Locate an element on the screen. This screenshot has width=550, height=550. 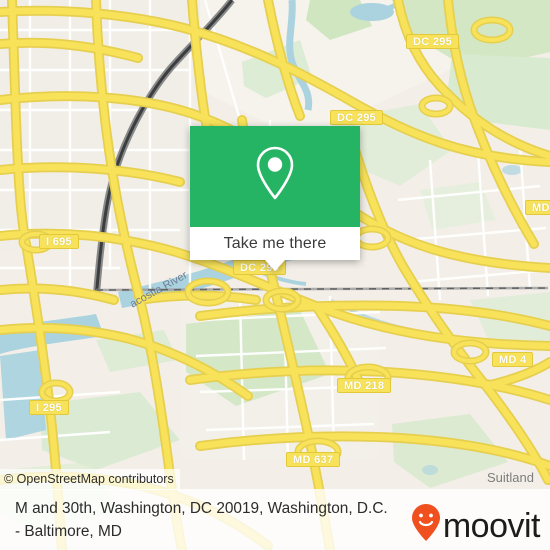
popup-header is located at coordinates (275, 176).